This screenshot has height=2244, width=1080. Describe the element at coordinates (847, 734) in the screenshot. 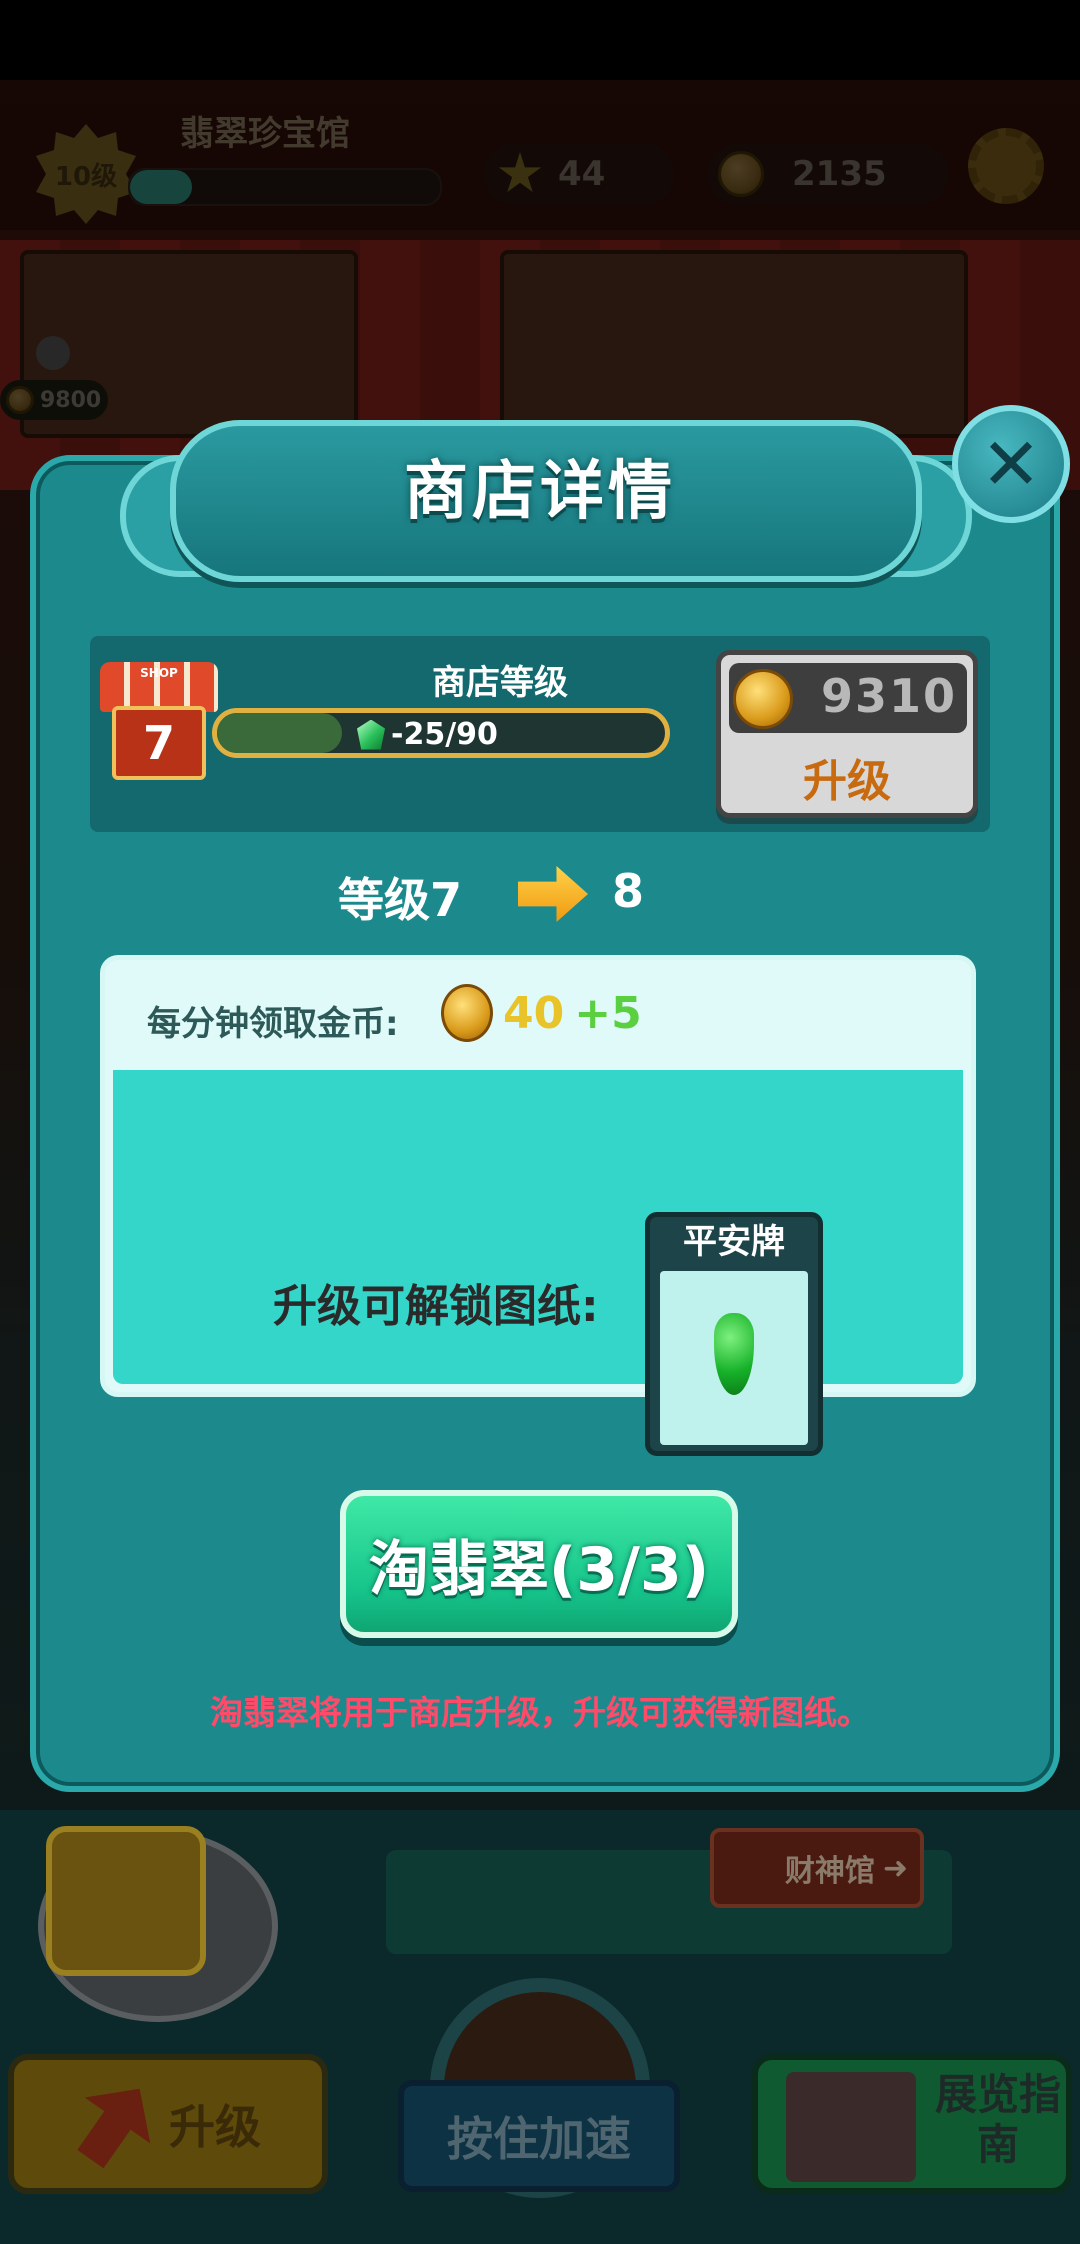

I see `upgrade-cost-button: 9310 升级` at that location.